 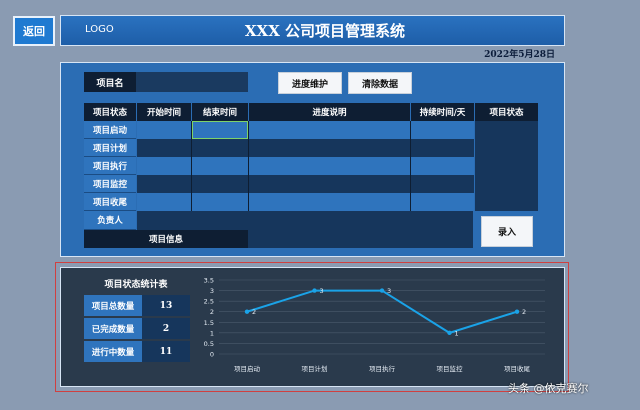 I want to click on x-tick-label: 项目计划, so click(x=315, y=368).